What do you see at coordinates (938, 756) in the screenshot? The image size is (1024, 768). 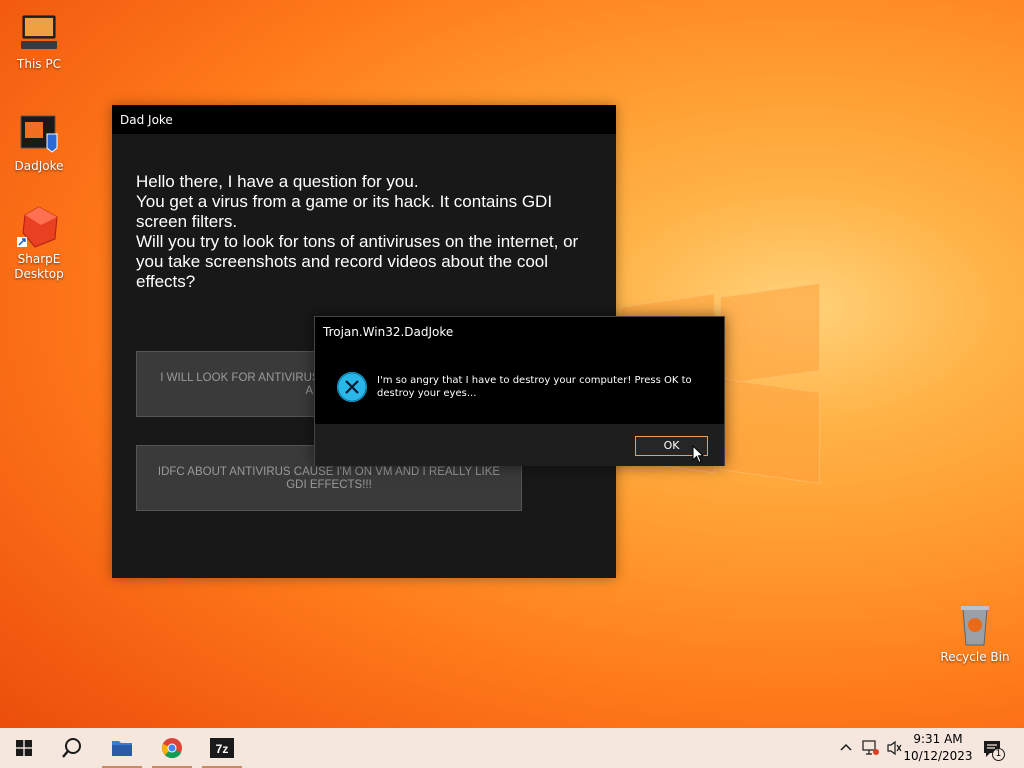 I see `clock-date: 10/12/2023` at bounding box center [938, 756].